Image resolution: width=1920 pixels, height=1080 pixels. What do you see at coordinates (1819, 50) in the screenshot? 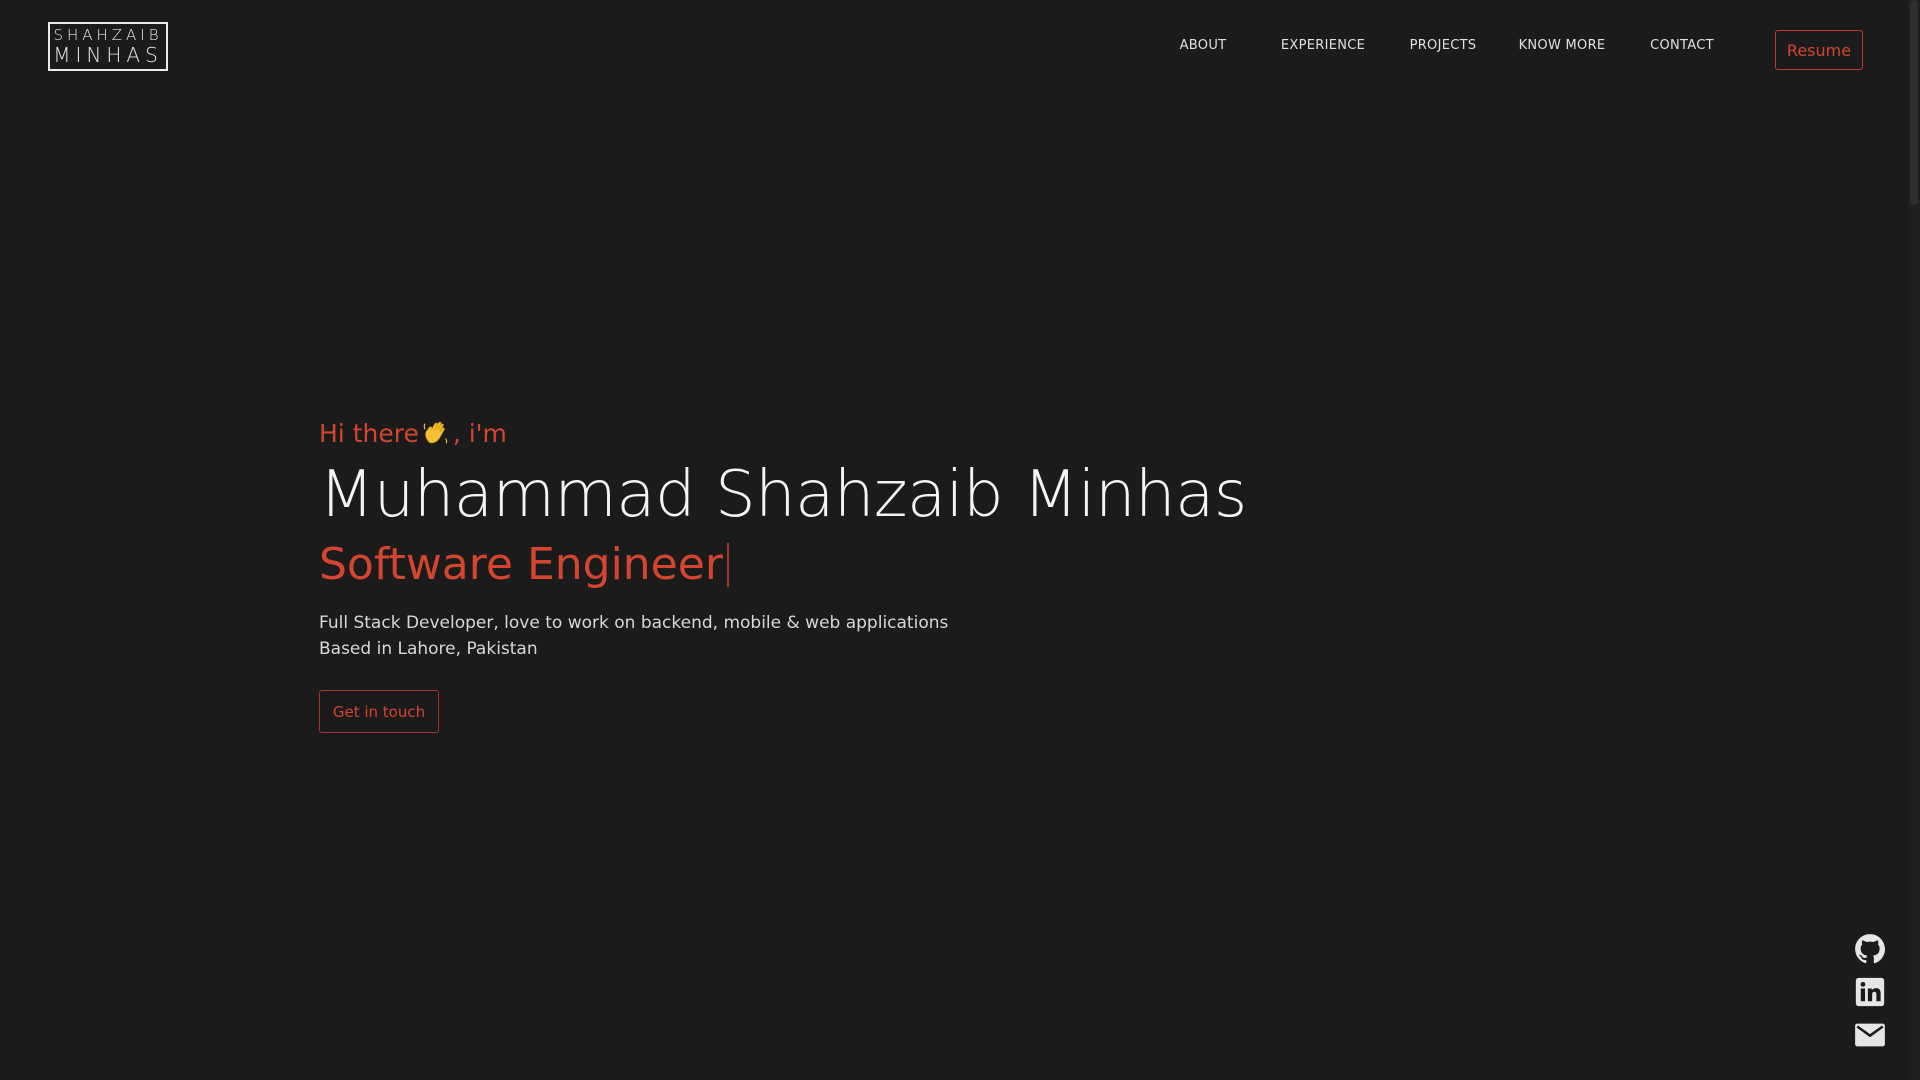
I see `resume-button: Resume` at bounding box center [1819, 50].